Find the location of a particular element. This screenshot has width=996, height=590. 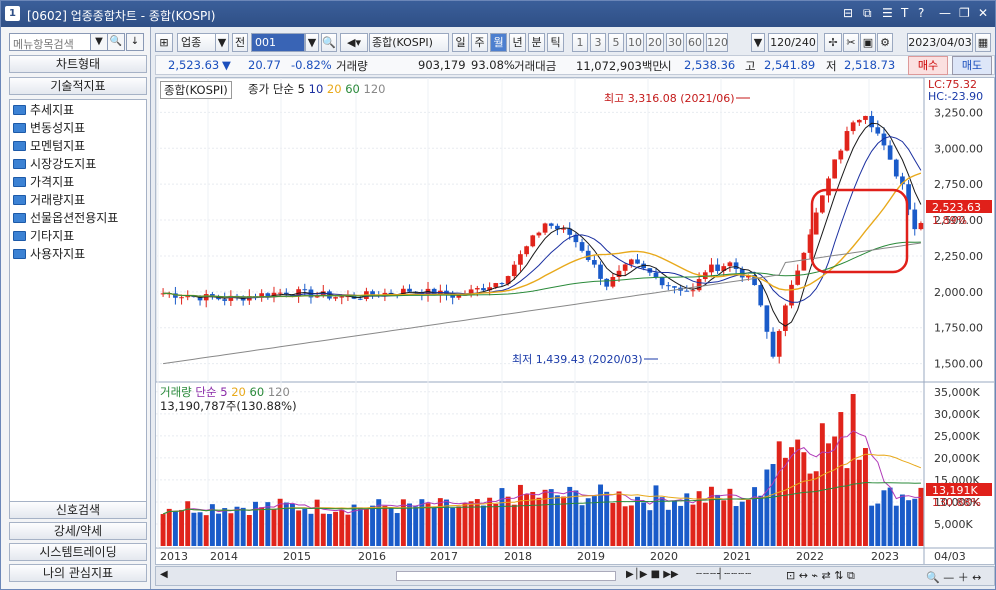

volume-axis-label: 35,000K is located at coordinates (957, 392).